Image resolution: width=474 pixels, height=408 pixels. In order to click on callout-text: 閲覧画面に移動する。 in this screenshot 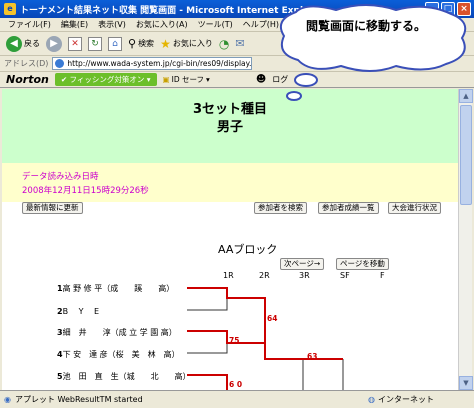, I will do `click(366, 26)`.